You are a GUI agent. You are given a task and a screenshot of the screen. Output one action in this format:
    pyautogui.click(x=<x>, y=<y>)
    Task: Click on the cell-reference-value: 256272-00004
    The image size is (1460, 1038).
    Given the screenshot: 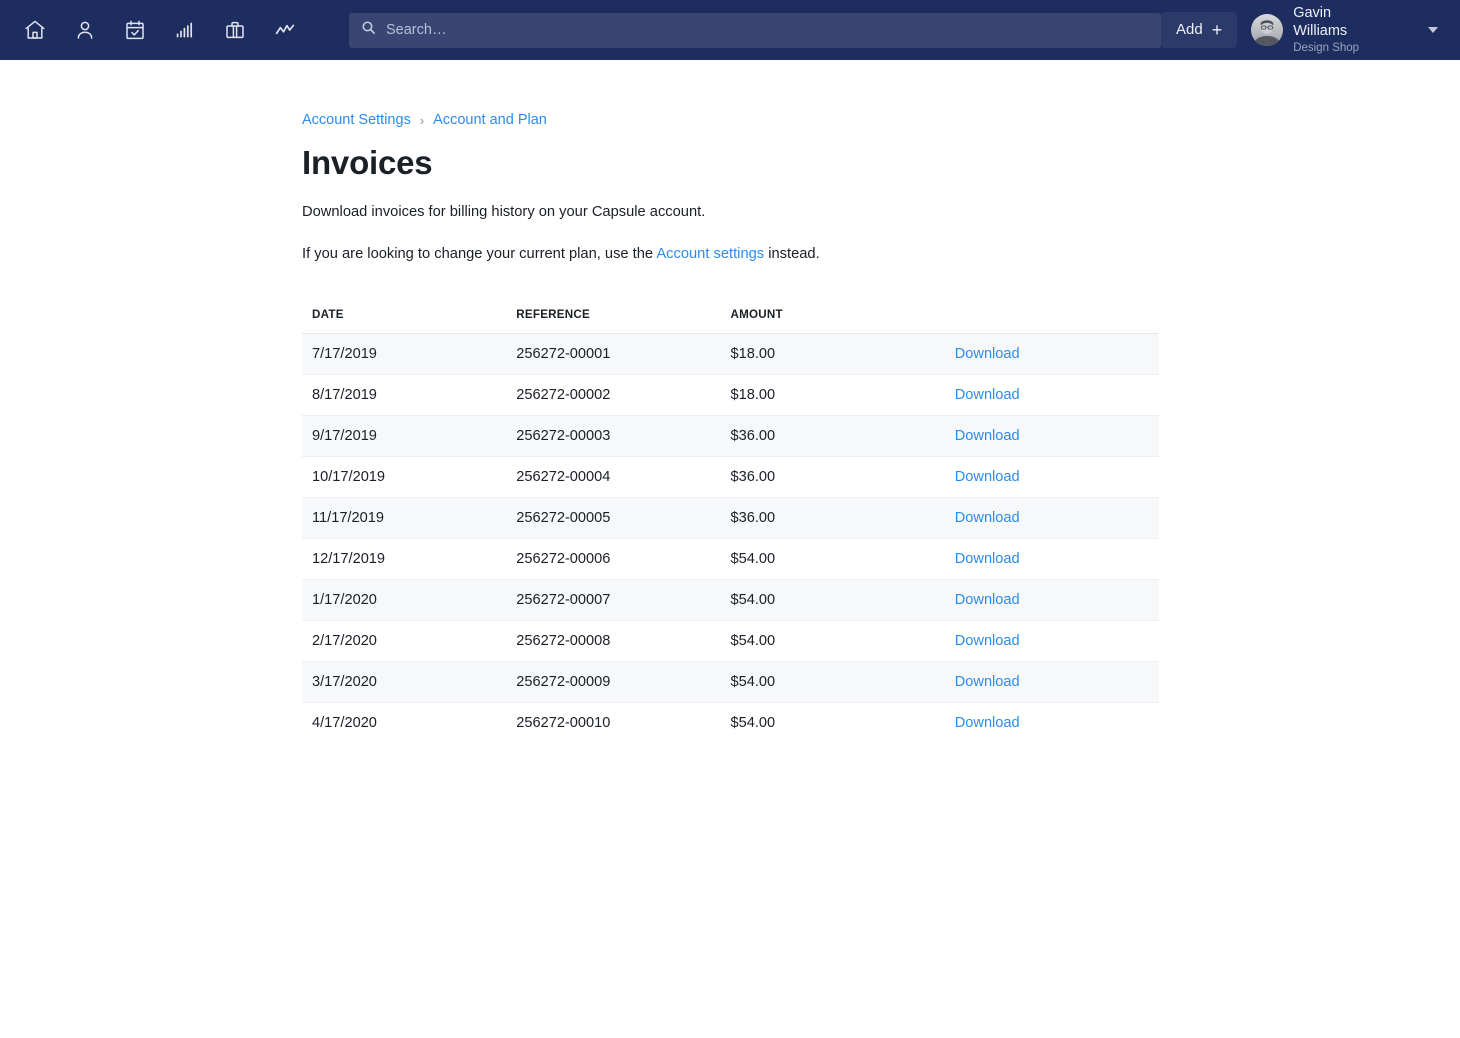 What is the action you would take?
    pyautogui.click(x=563, y=476)
    